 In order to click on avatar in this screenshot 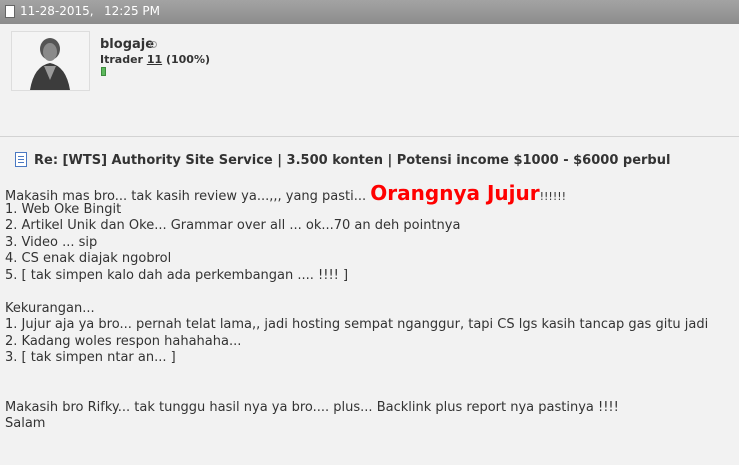, I will do `click(50, 61)`.